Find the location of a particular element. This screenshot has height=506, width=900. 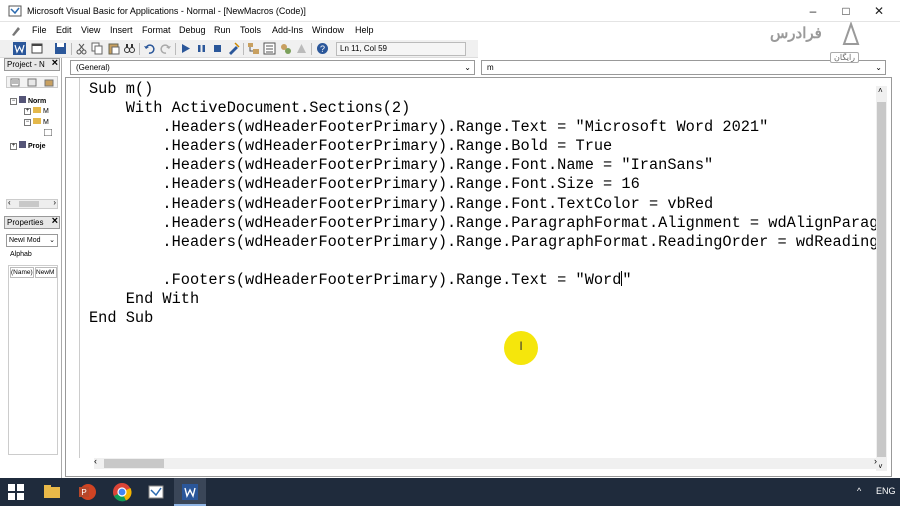

project-pane-toolbar is located at coordinates (32, 82).